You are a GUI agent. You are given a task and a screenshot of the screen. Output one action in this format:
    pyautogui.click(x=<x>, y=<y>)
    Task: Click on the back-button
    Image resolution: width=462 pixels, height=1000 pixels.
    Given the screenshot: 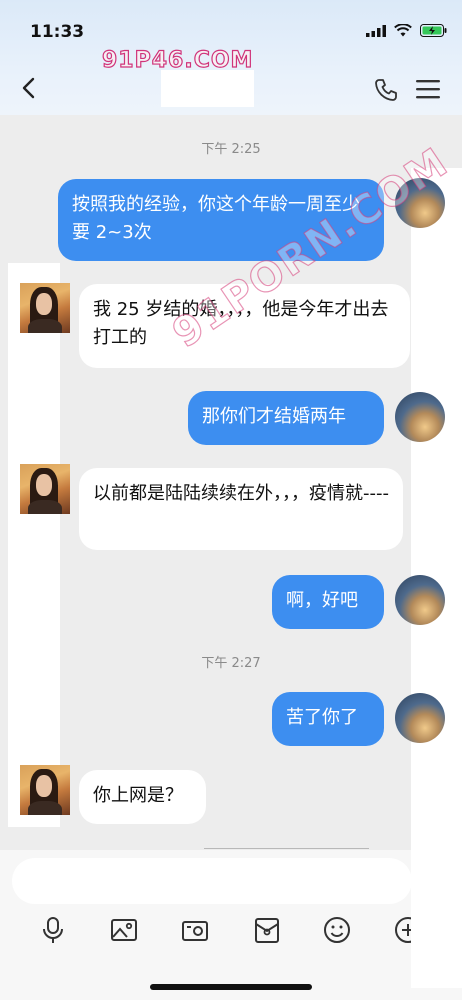 What is the action you would take?
    pyautogui.click(x=29, y=90)
    